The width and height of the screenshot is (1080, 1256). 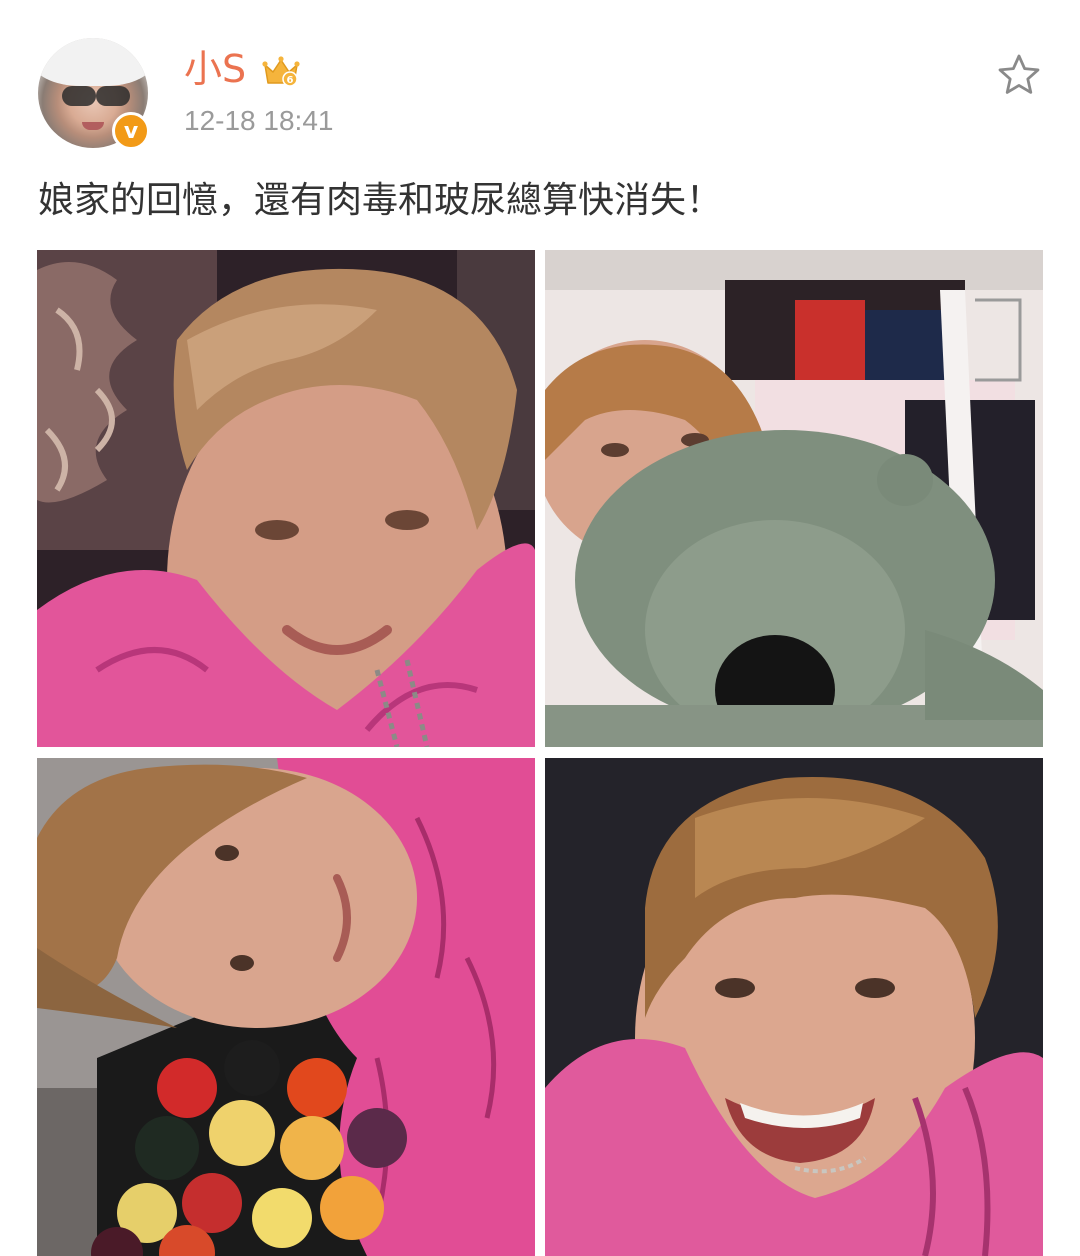 I want to click on author-avatar: v, so click(x=94, y=94).